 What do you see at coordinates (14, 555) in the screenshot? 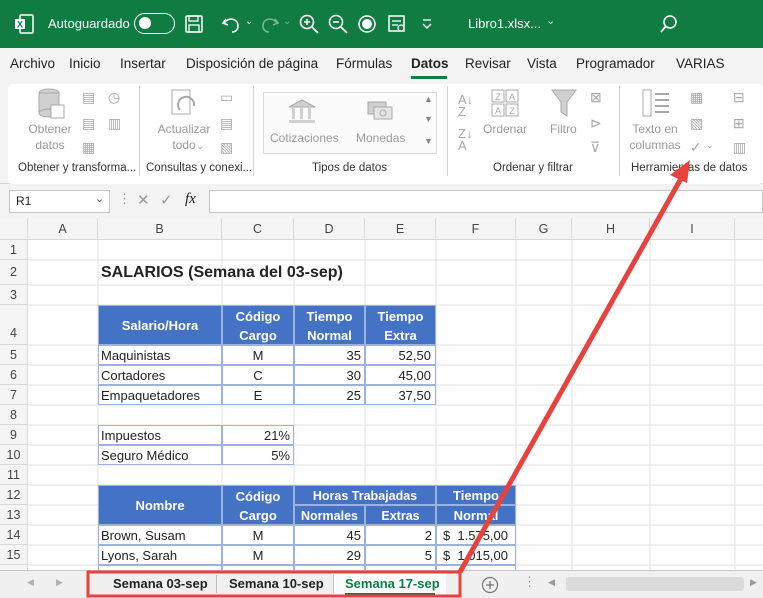
I see `row-header: 15` at bounding box center [14, 555].